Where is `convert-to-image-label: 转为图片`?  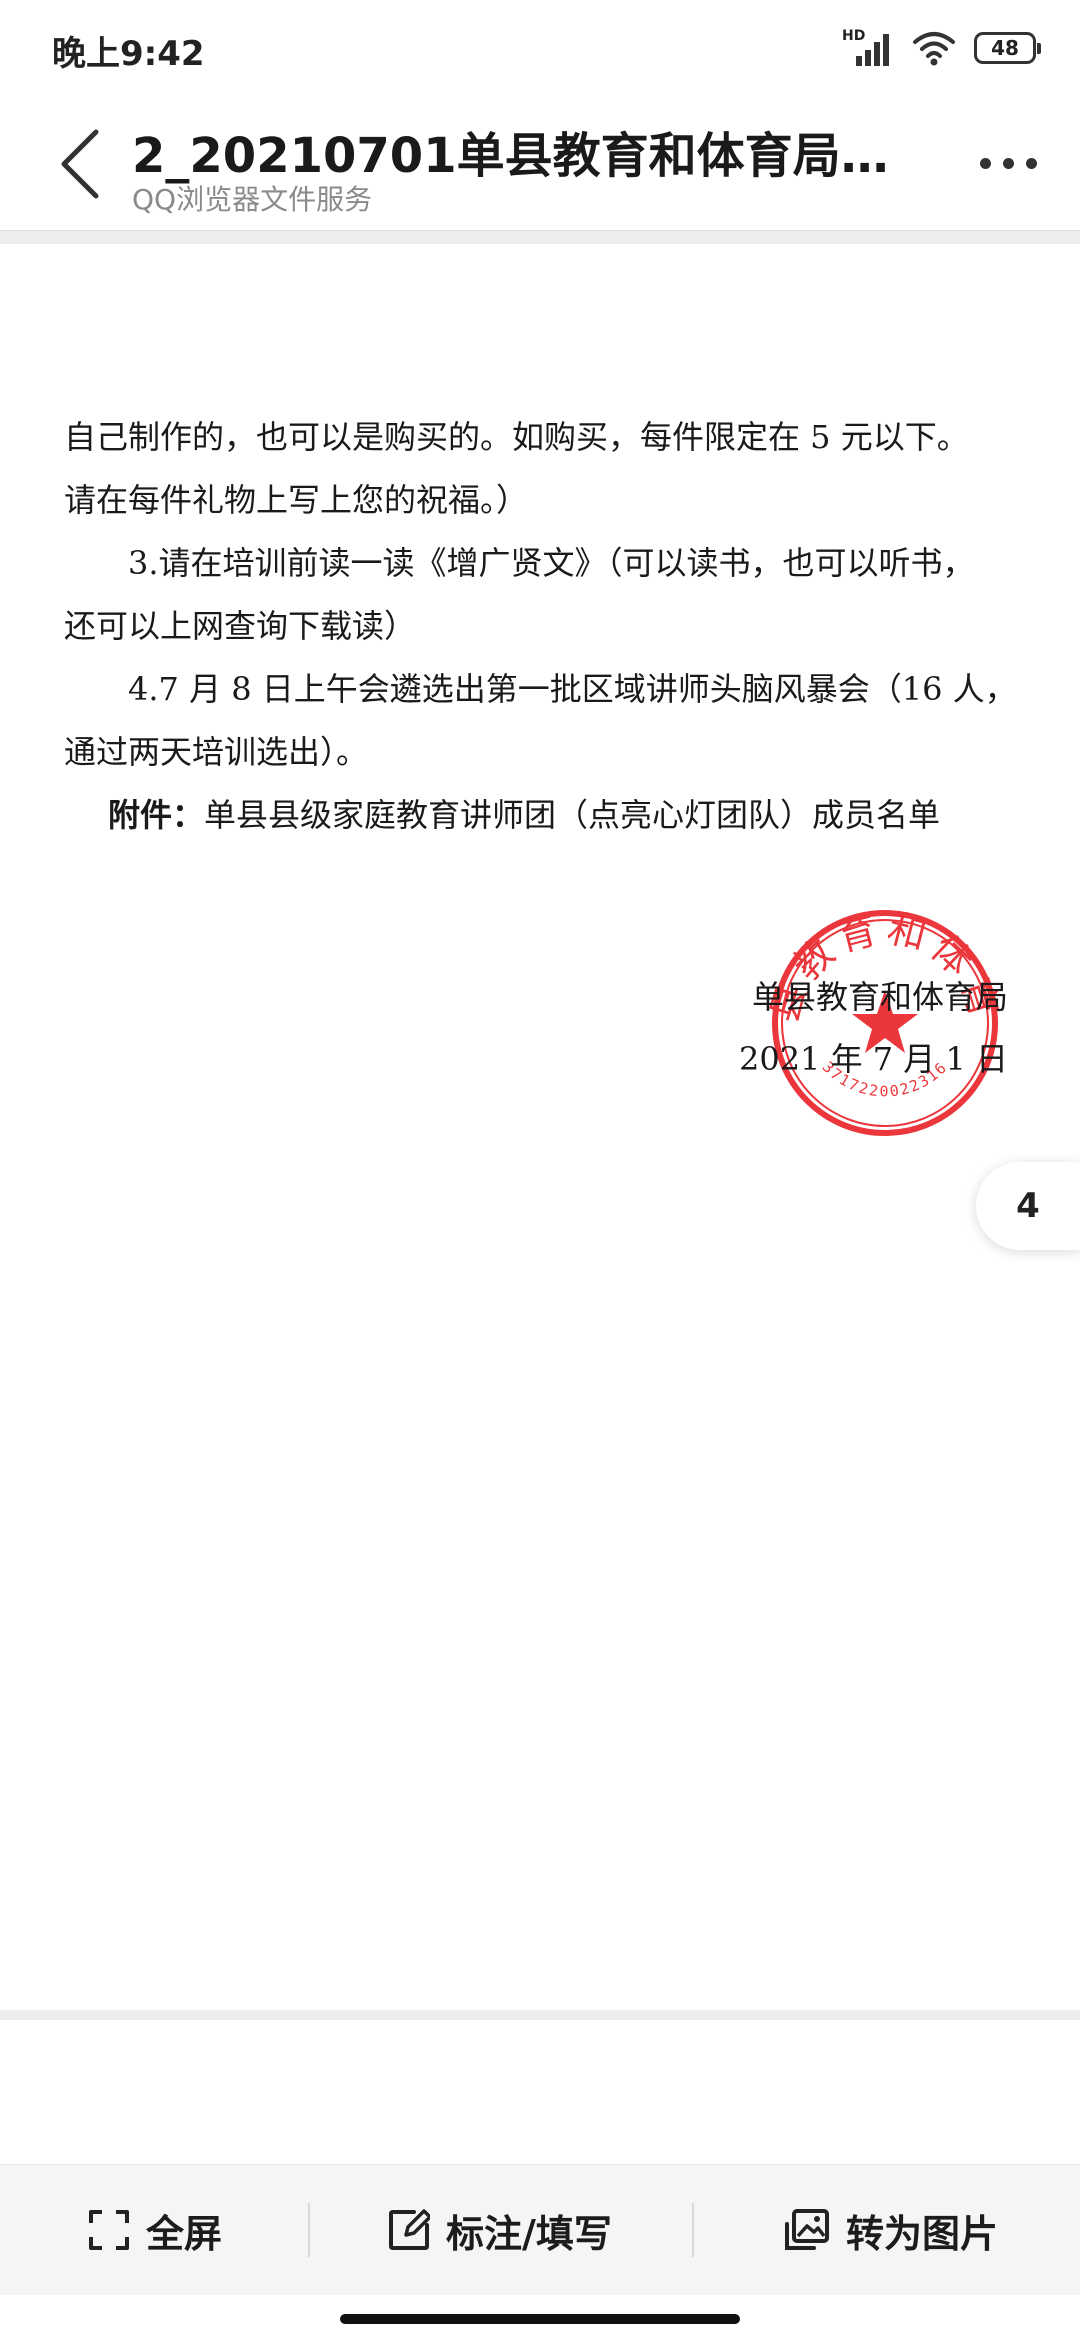 convert-to-image-label: 转为图片 is located at coordinates (922, 2233).